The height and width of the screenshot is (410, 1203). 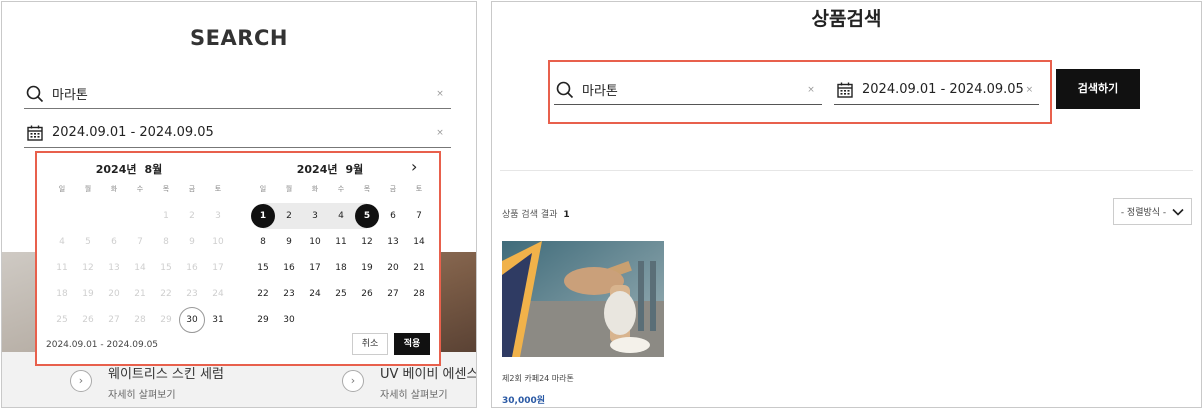 What do you see at coordinates (1098, 89) in the screenshot?
I see `search-button: 검색하기` at bounding box center [1098, 89].